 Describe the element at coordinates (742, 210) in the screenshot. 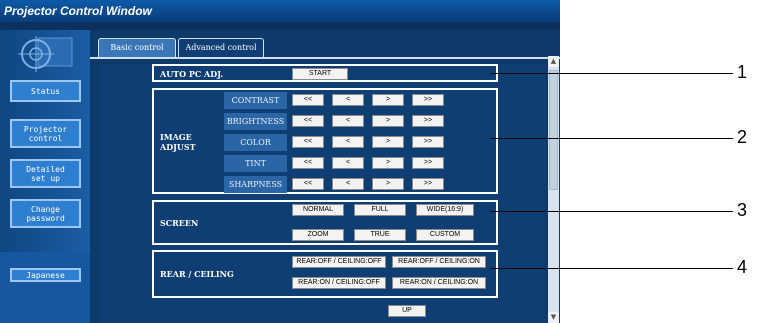

I see `callout-number-3: 3` at that location.